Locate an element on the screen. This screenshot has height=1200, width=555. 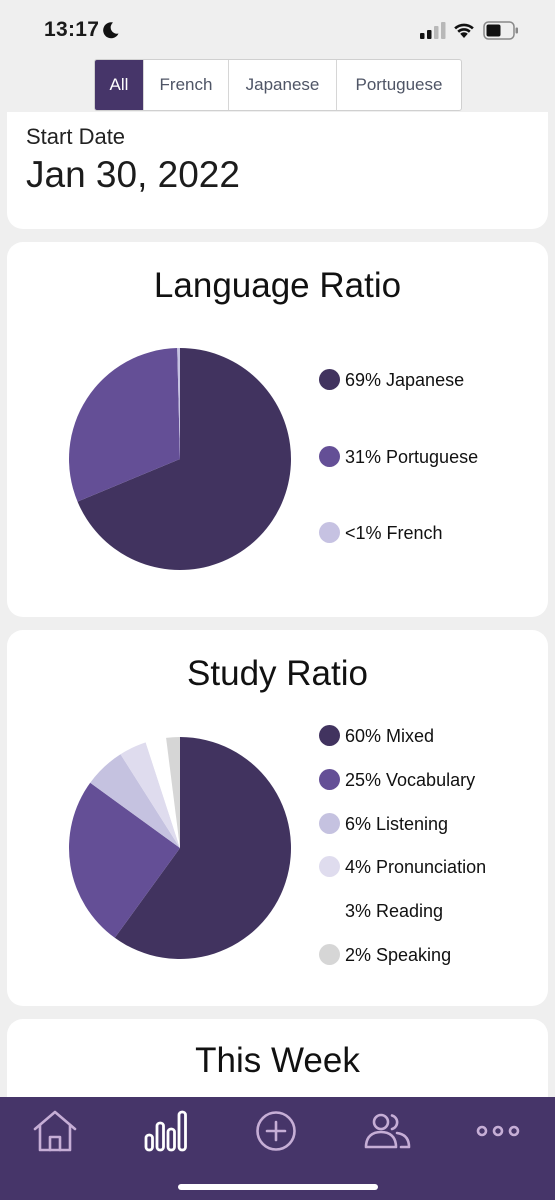
start-date-card: Start Date Jan 30, 2022 is located at coordinates (277, 170).